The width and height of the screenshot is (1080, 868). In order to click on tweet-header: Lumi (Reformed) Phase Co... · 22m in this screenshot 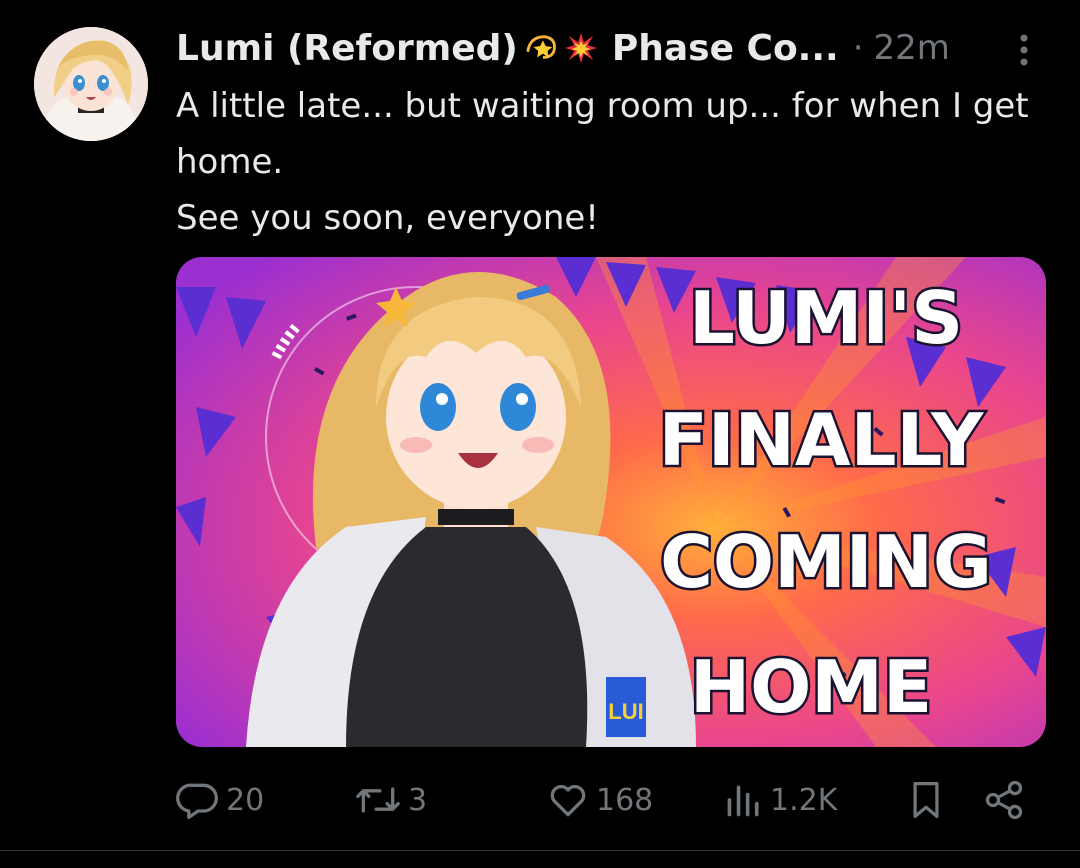, I will do `click(563, 48)`.